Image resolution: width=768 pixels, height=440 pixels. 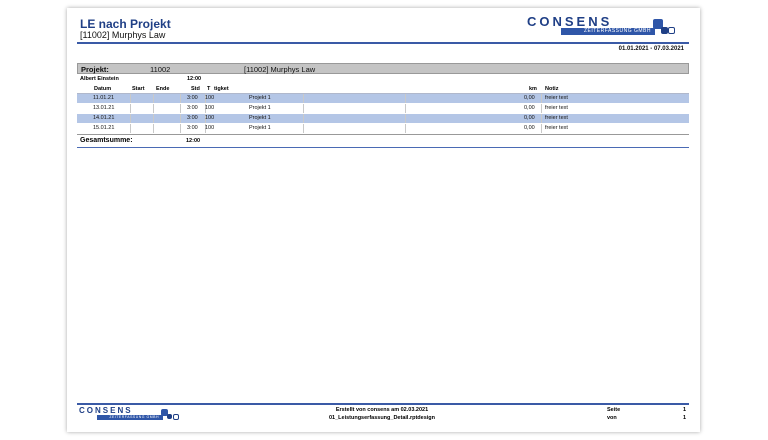 What do you see at coordinates (533, 89) in the screenshot?
I see `col-km: km` at bounding box center [533, 89].